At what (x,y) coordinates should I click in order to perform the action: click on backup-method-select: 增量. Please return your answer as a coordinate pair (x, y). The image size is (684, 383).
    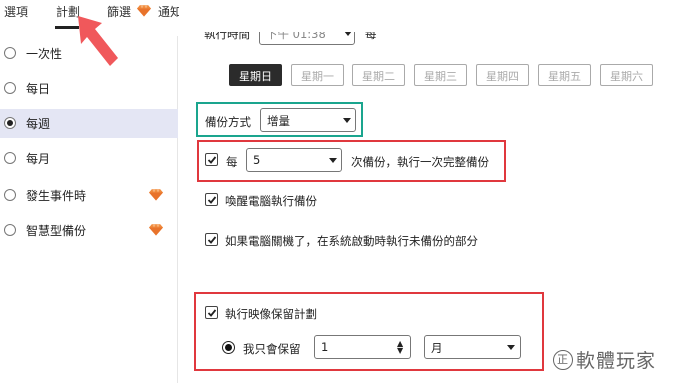
    Looking at the image, I should click on (308, 120).